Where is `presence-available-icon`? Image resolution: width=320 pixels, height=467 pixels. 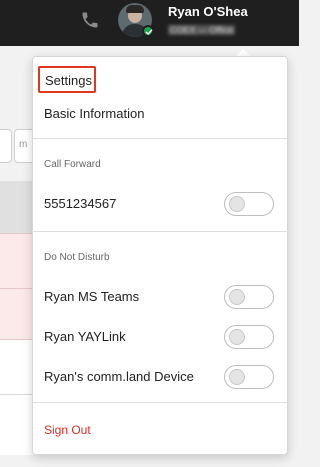 presence-available-icon is located at coordinates (148, 31).